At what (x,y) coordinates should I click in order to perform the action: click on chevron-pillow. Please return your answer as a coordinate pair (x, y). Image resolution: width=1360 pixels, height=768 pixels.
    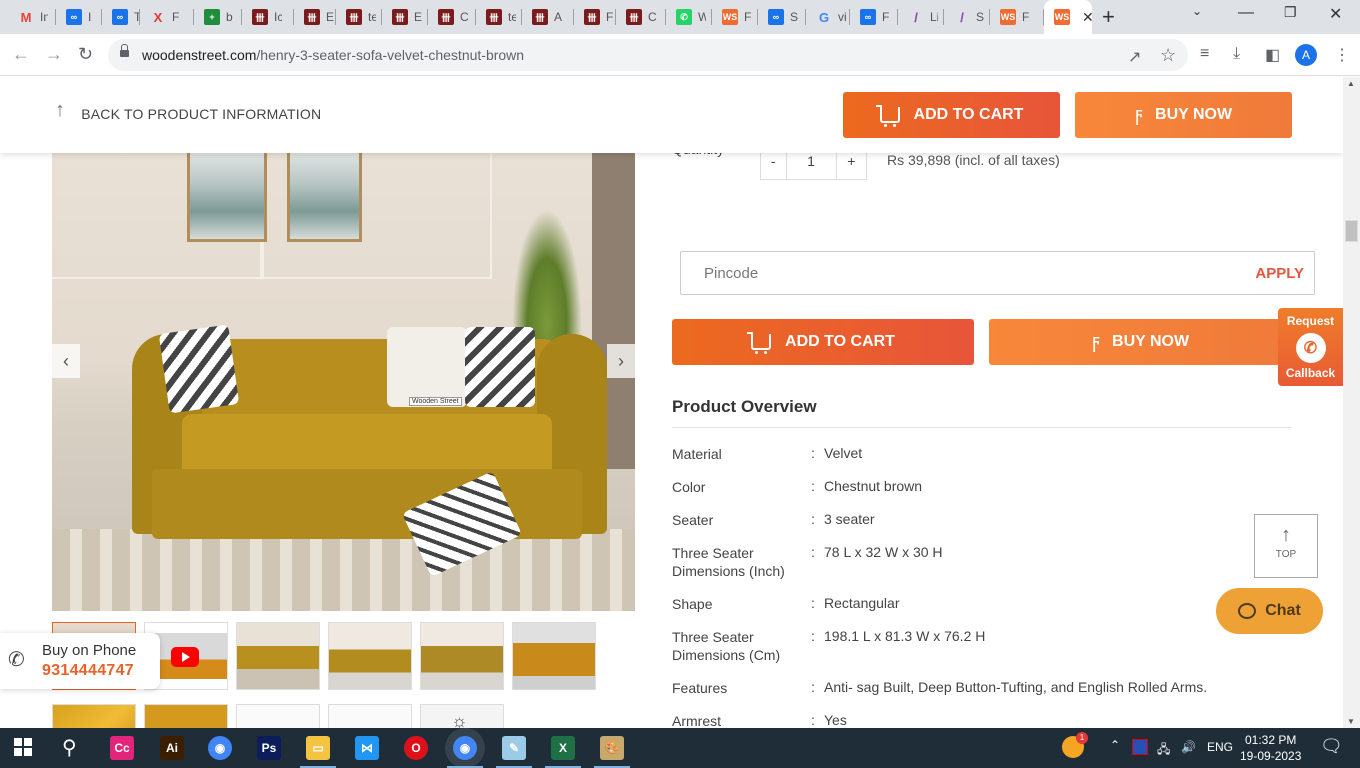
    Looking at the image, I should click on (199, 369).